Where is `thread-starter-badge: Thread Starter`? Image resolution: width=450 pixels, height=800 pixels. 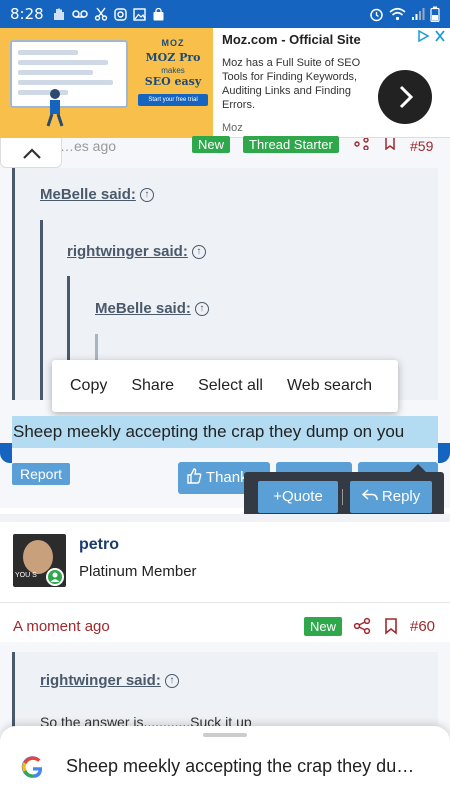 thread-starter-badge: Thread Starter is located at coordinates (291, 144).